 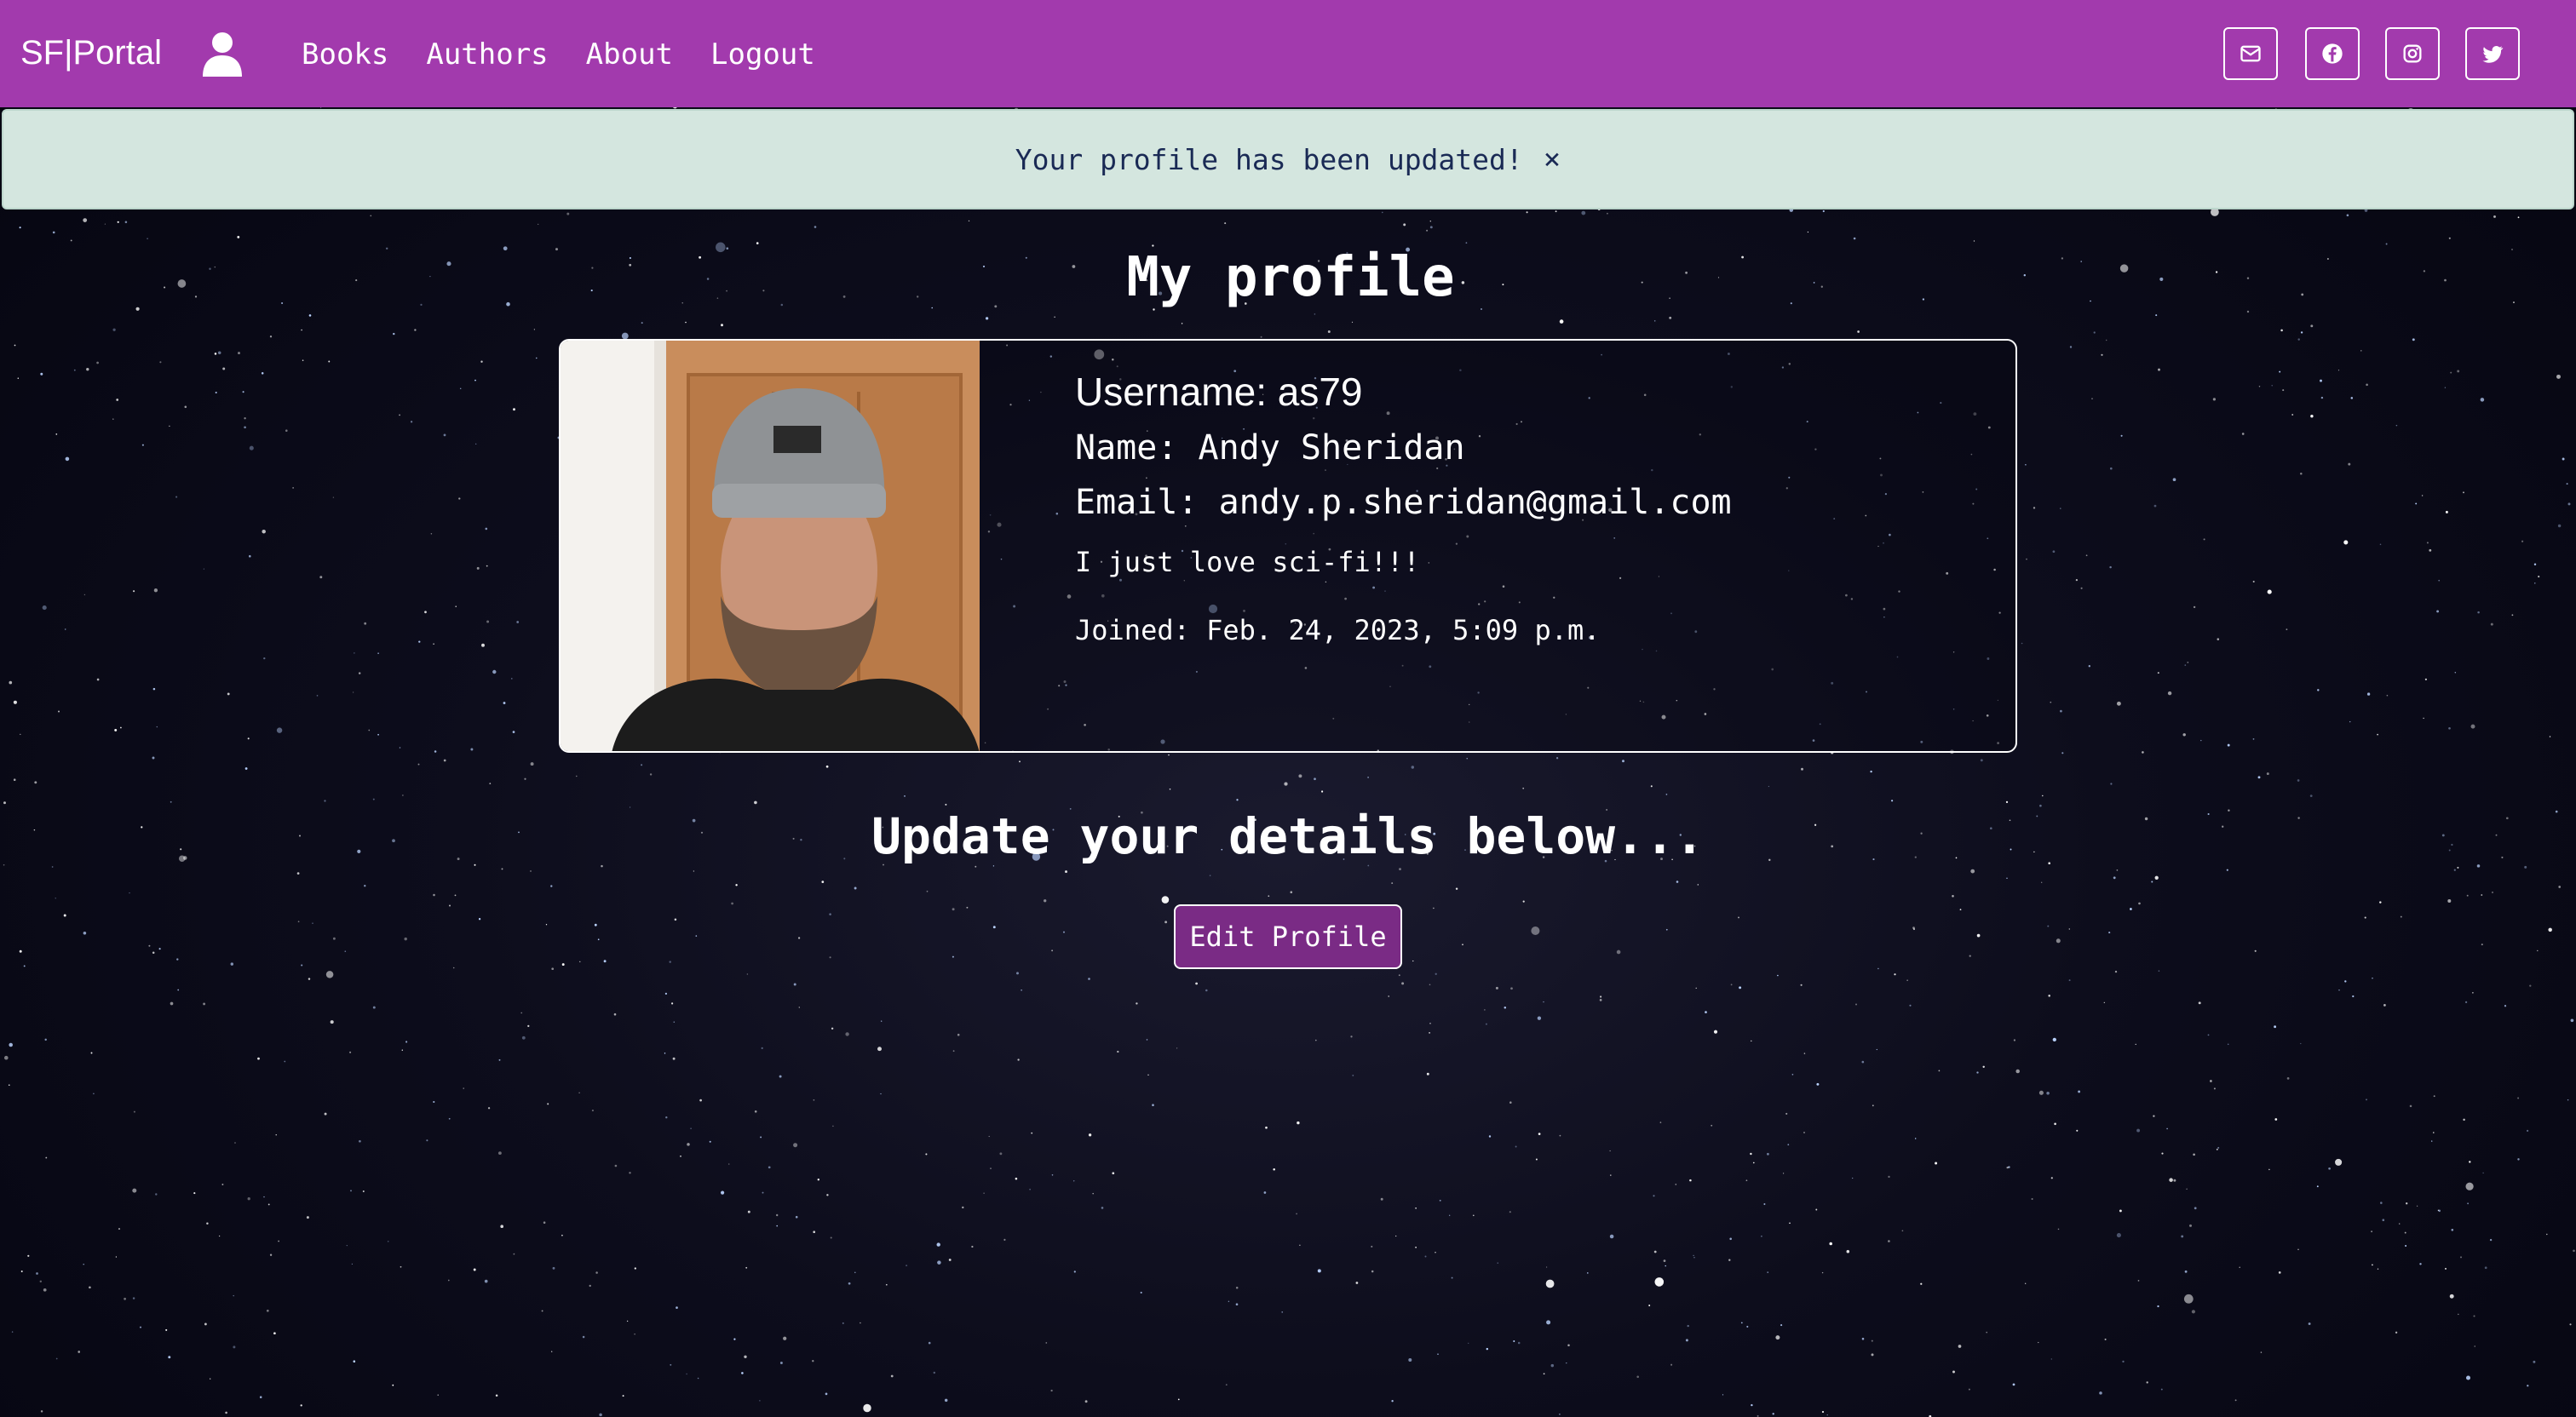 What do you see at coordinates (1290, 277) in the screenshot?
I see `page-title: My profile` at bounding box center [1290, 277].